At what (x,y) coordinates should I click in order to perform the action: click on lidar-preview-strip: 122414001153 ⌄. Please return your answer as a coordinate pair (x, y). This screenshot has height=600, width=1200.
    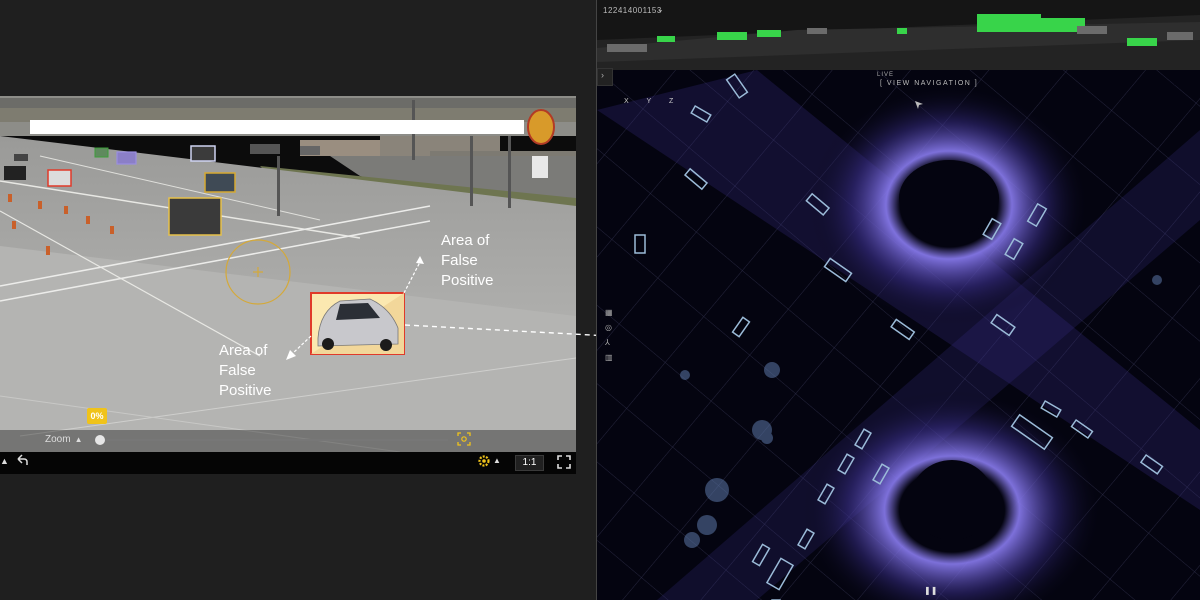
    Looking at the image, I should click on (898, 35).